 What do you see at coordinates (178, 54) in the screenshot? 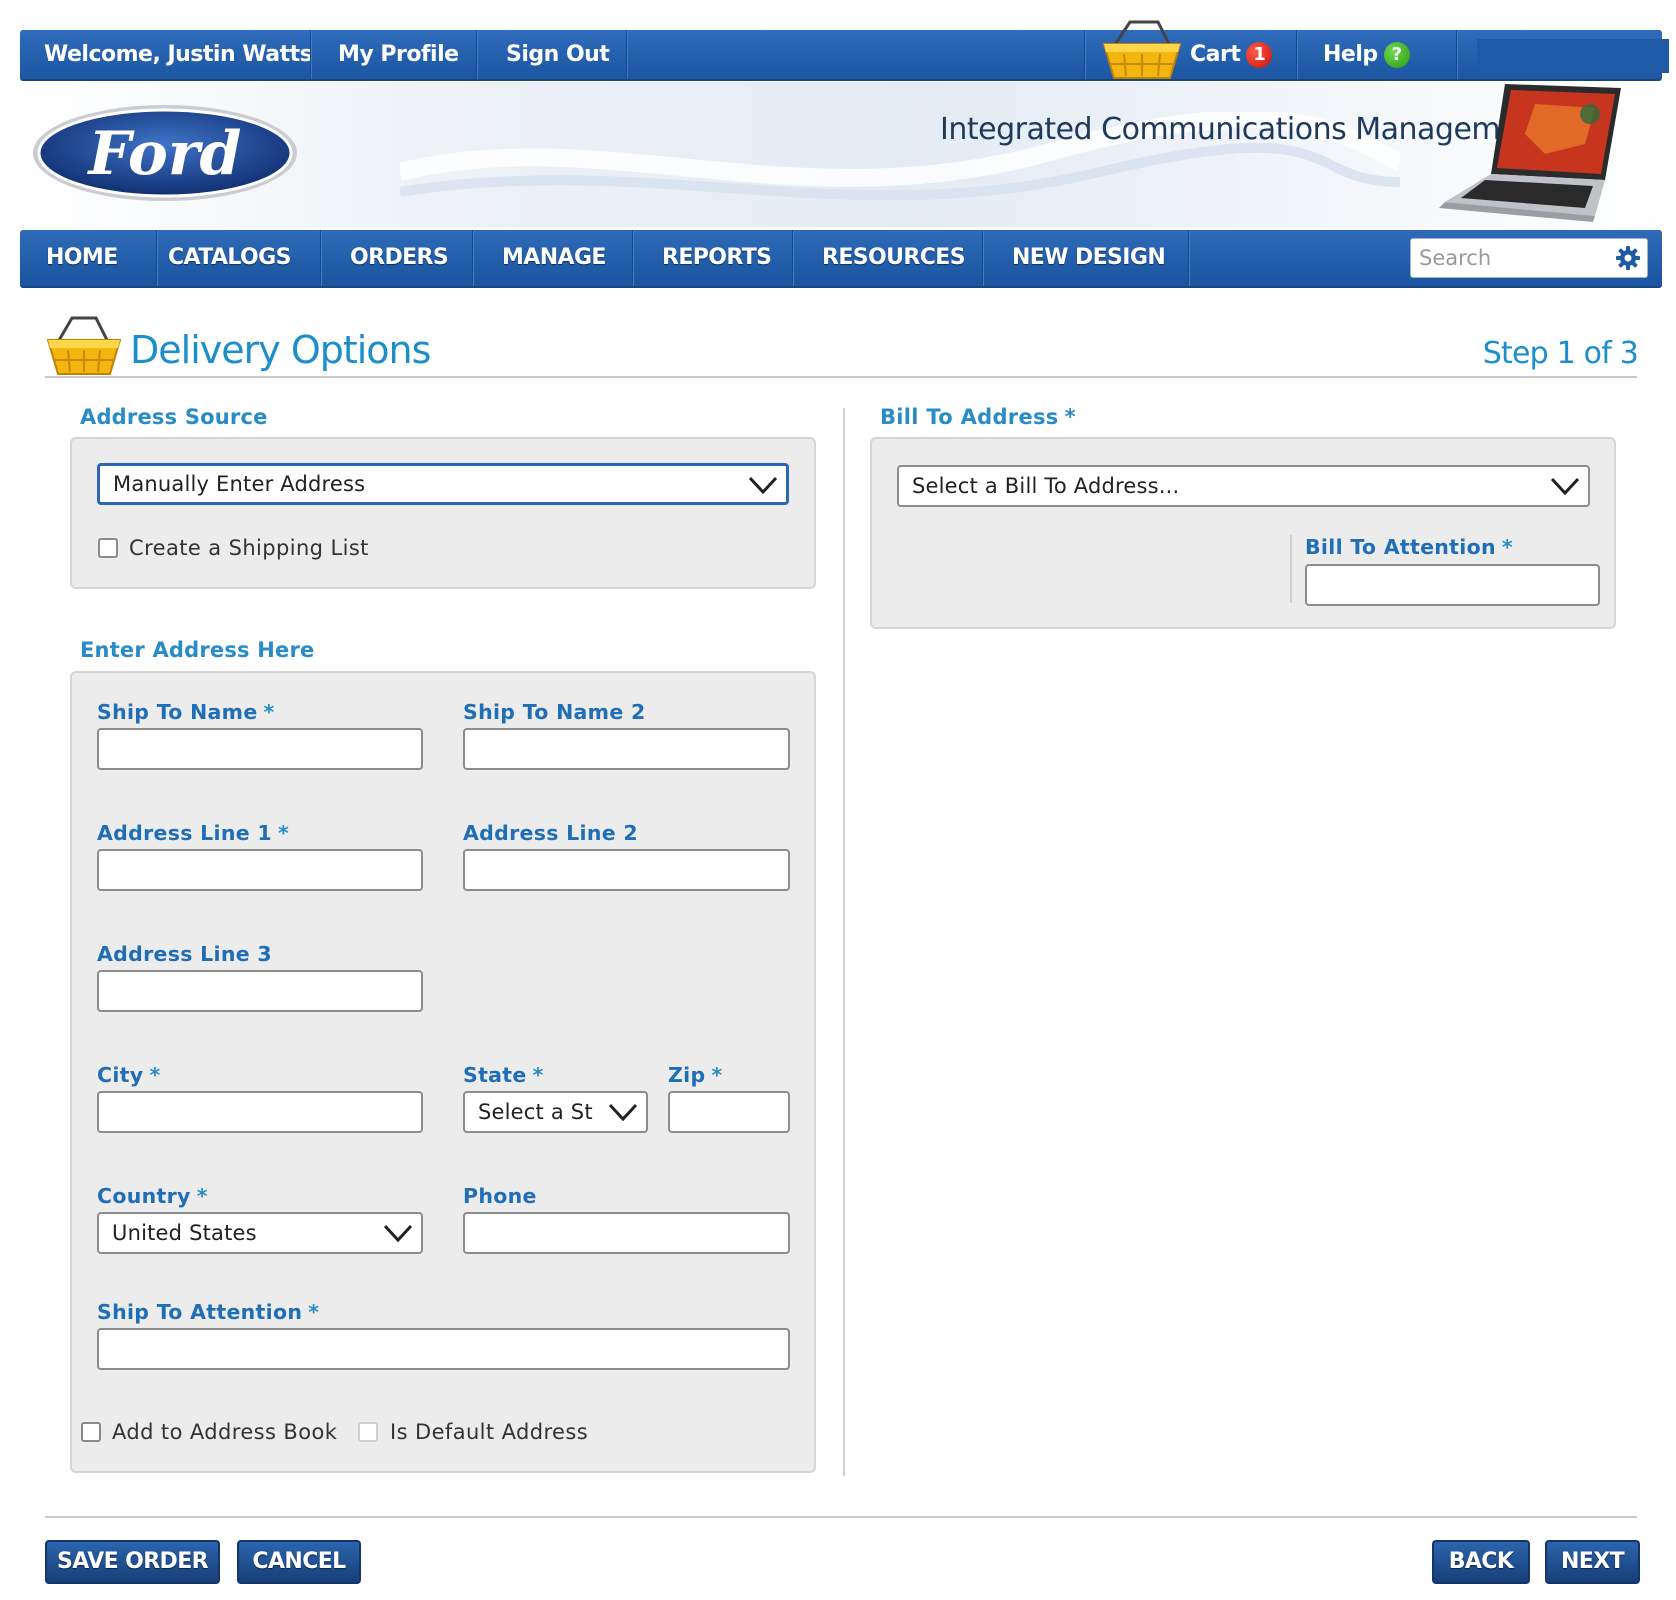
I see `welcome-text: Welcome, Justin Watts` at bounding box center [178, 54].